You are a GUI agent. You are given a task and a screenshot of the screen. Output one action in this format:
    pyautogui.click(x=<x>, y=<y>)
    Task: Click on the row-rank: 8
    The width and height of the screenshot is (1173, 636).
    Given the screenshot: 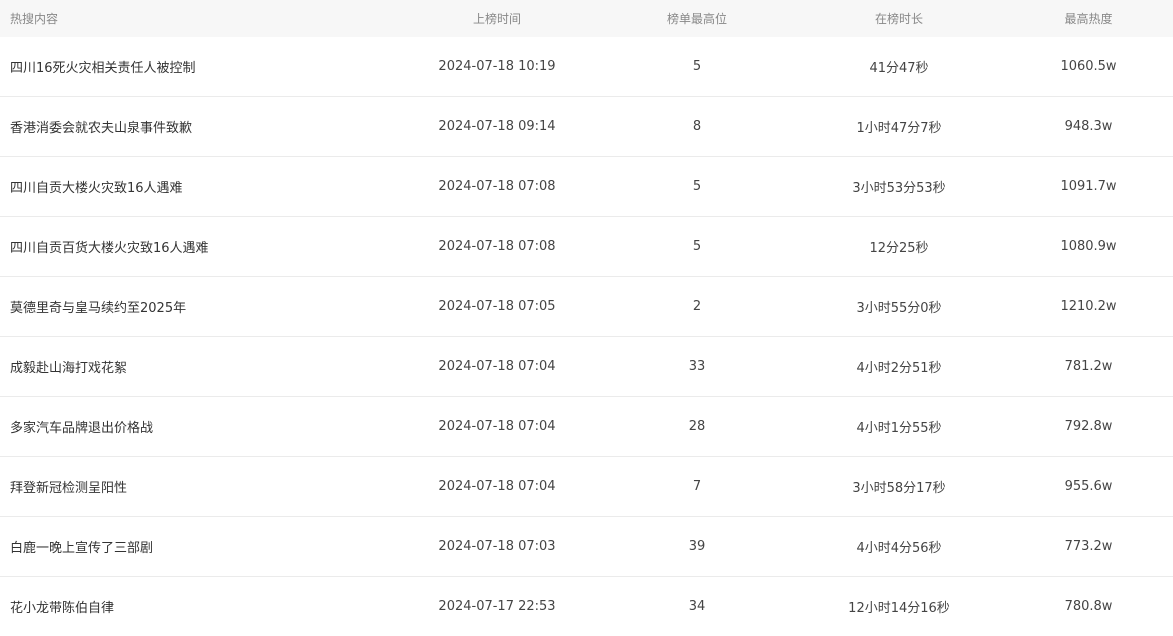 What is the action you would take?
    pyautogui.click(x=697, y=126)
    